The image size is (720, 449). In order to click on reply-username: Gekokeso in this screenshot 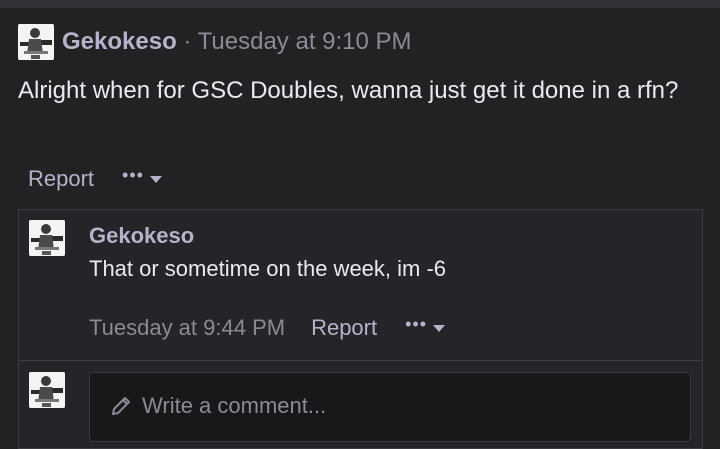, I will do `click(141, 236)`.